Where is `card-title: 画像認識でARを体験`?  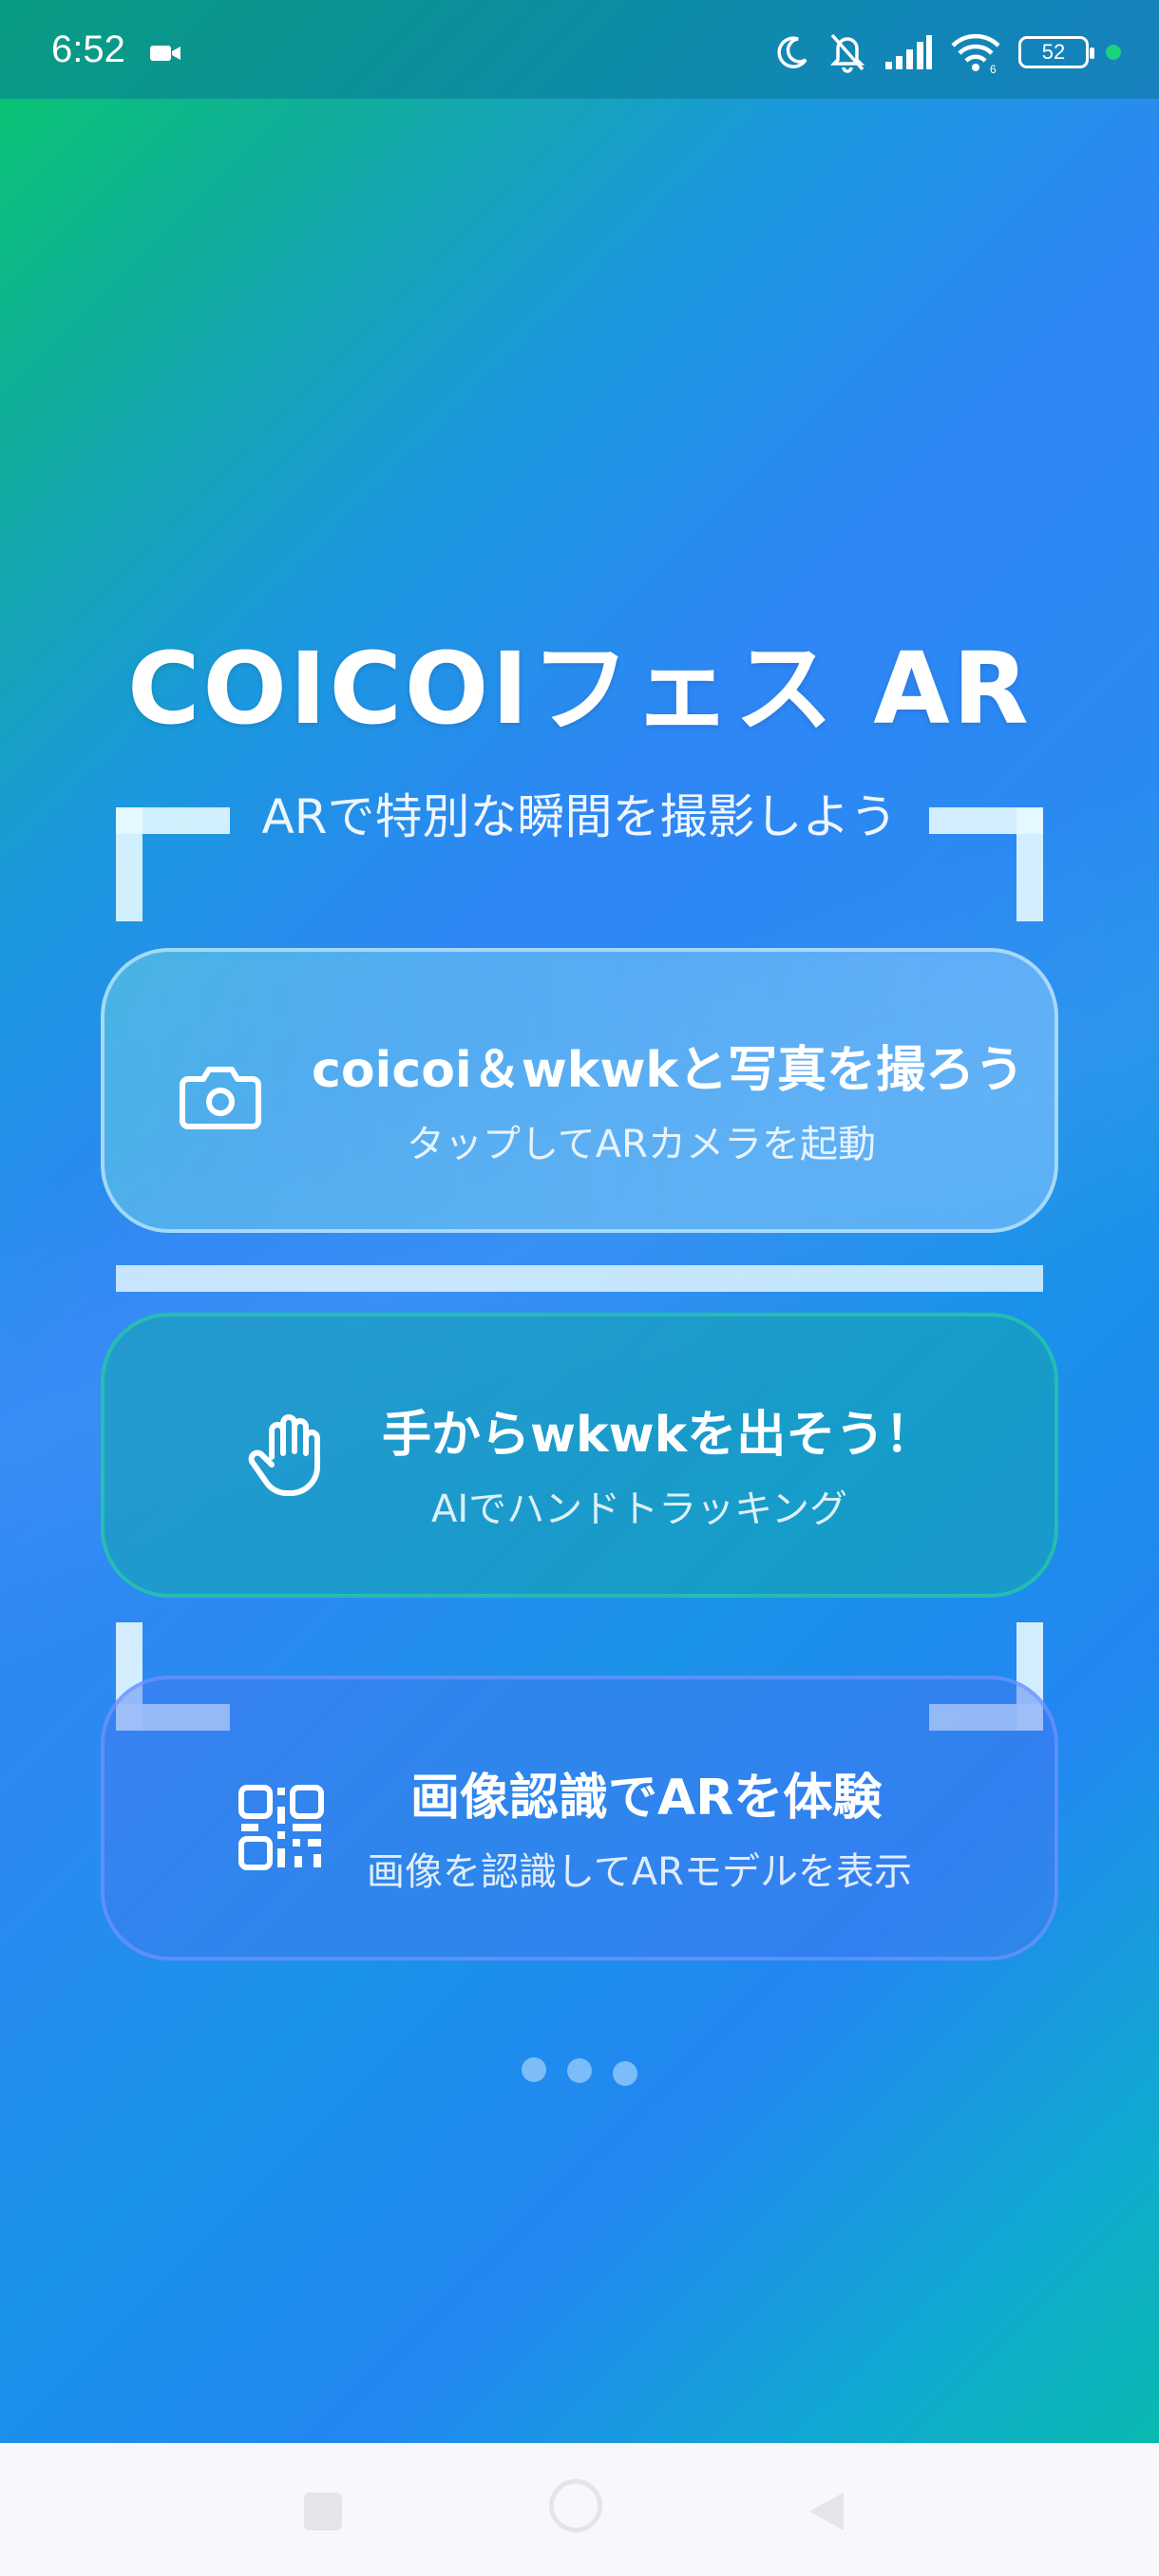 card-title: 画像認識でARを体験 is located at coordinates (646, 1798).